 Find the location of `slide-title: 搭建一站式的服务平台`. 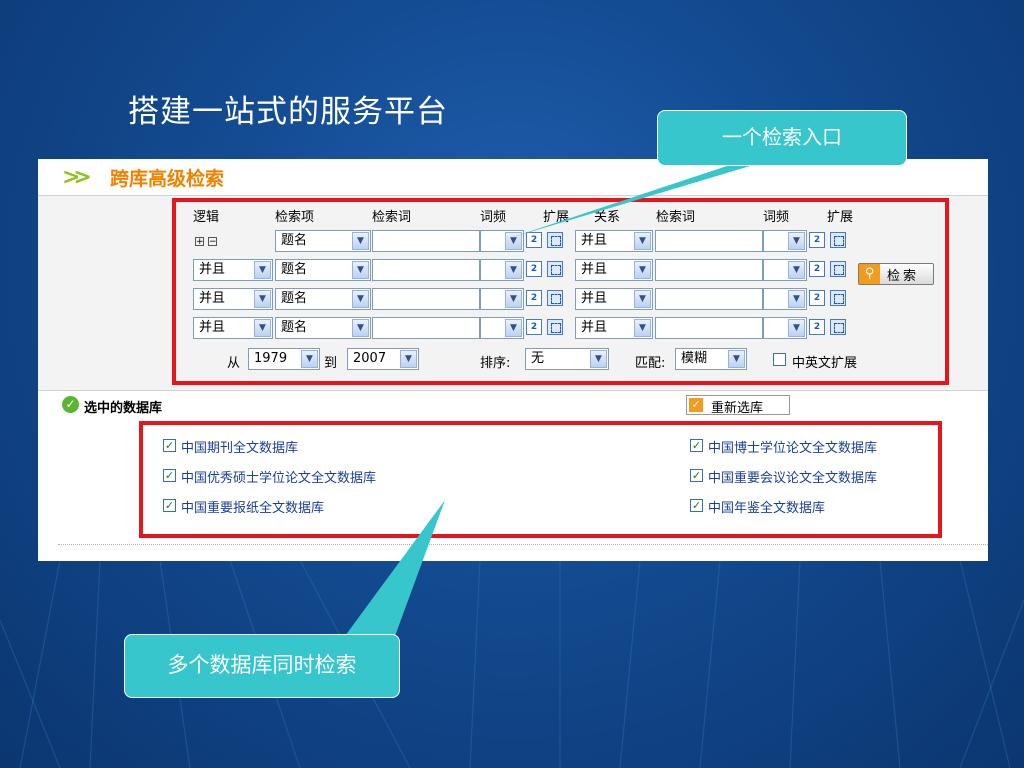

slide-title: 搭建一站式的服务平台 is located at coordinates (288, 112).